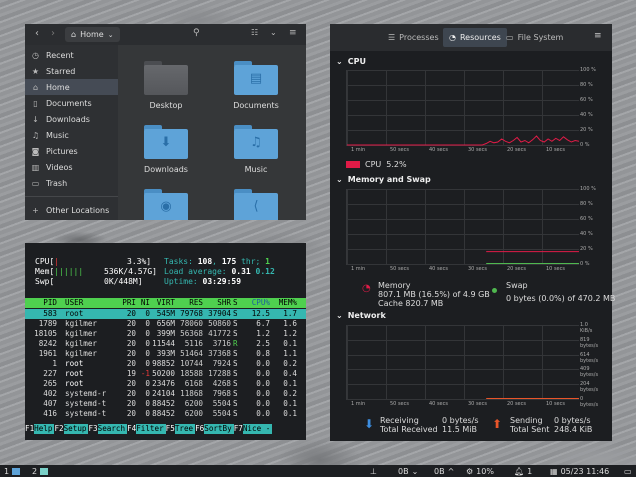 The width and height of the screenshot is (636, 477). I want to click on fkey-f2: F2 Setup, so click(71, 429).